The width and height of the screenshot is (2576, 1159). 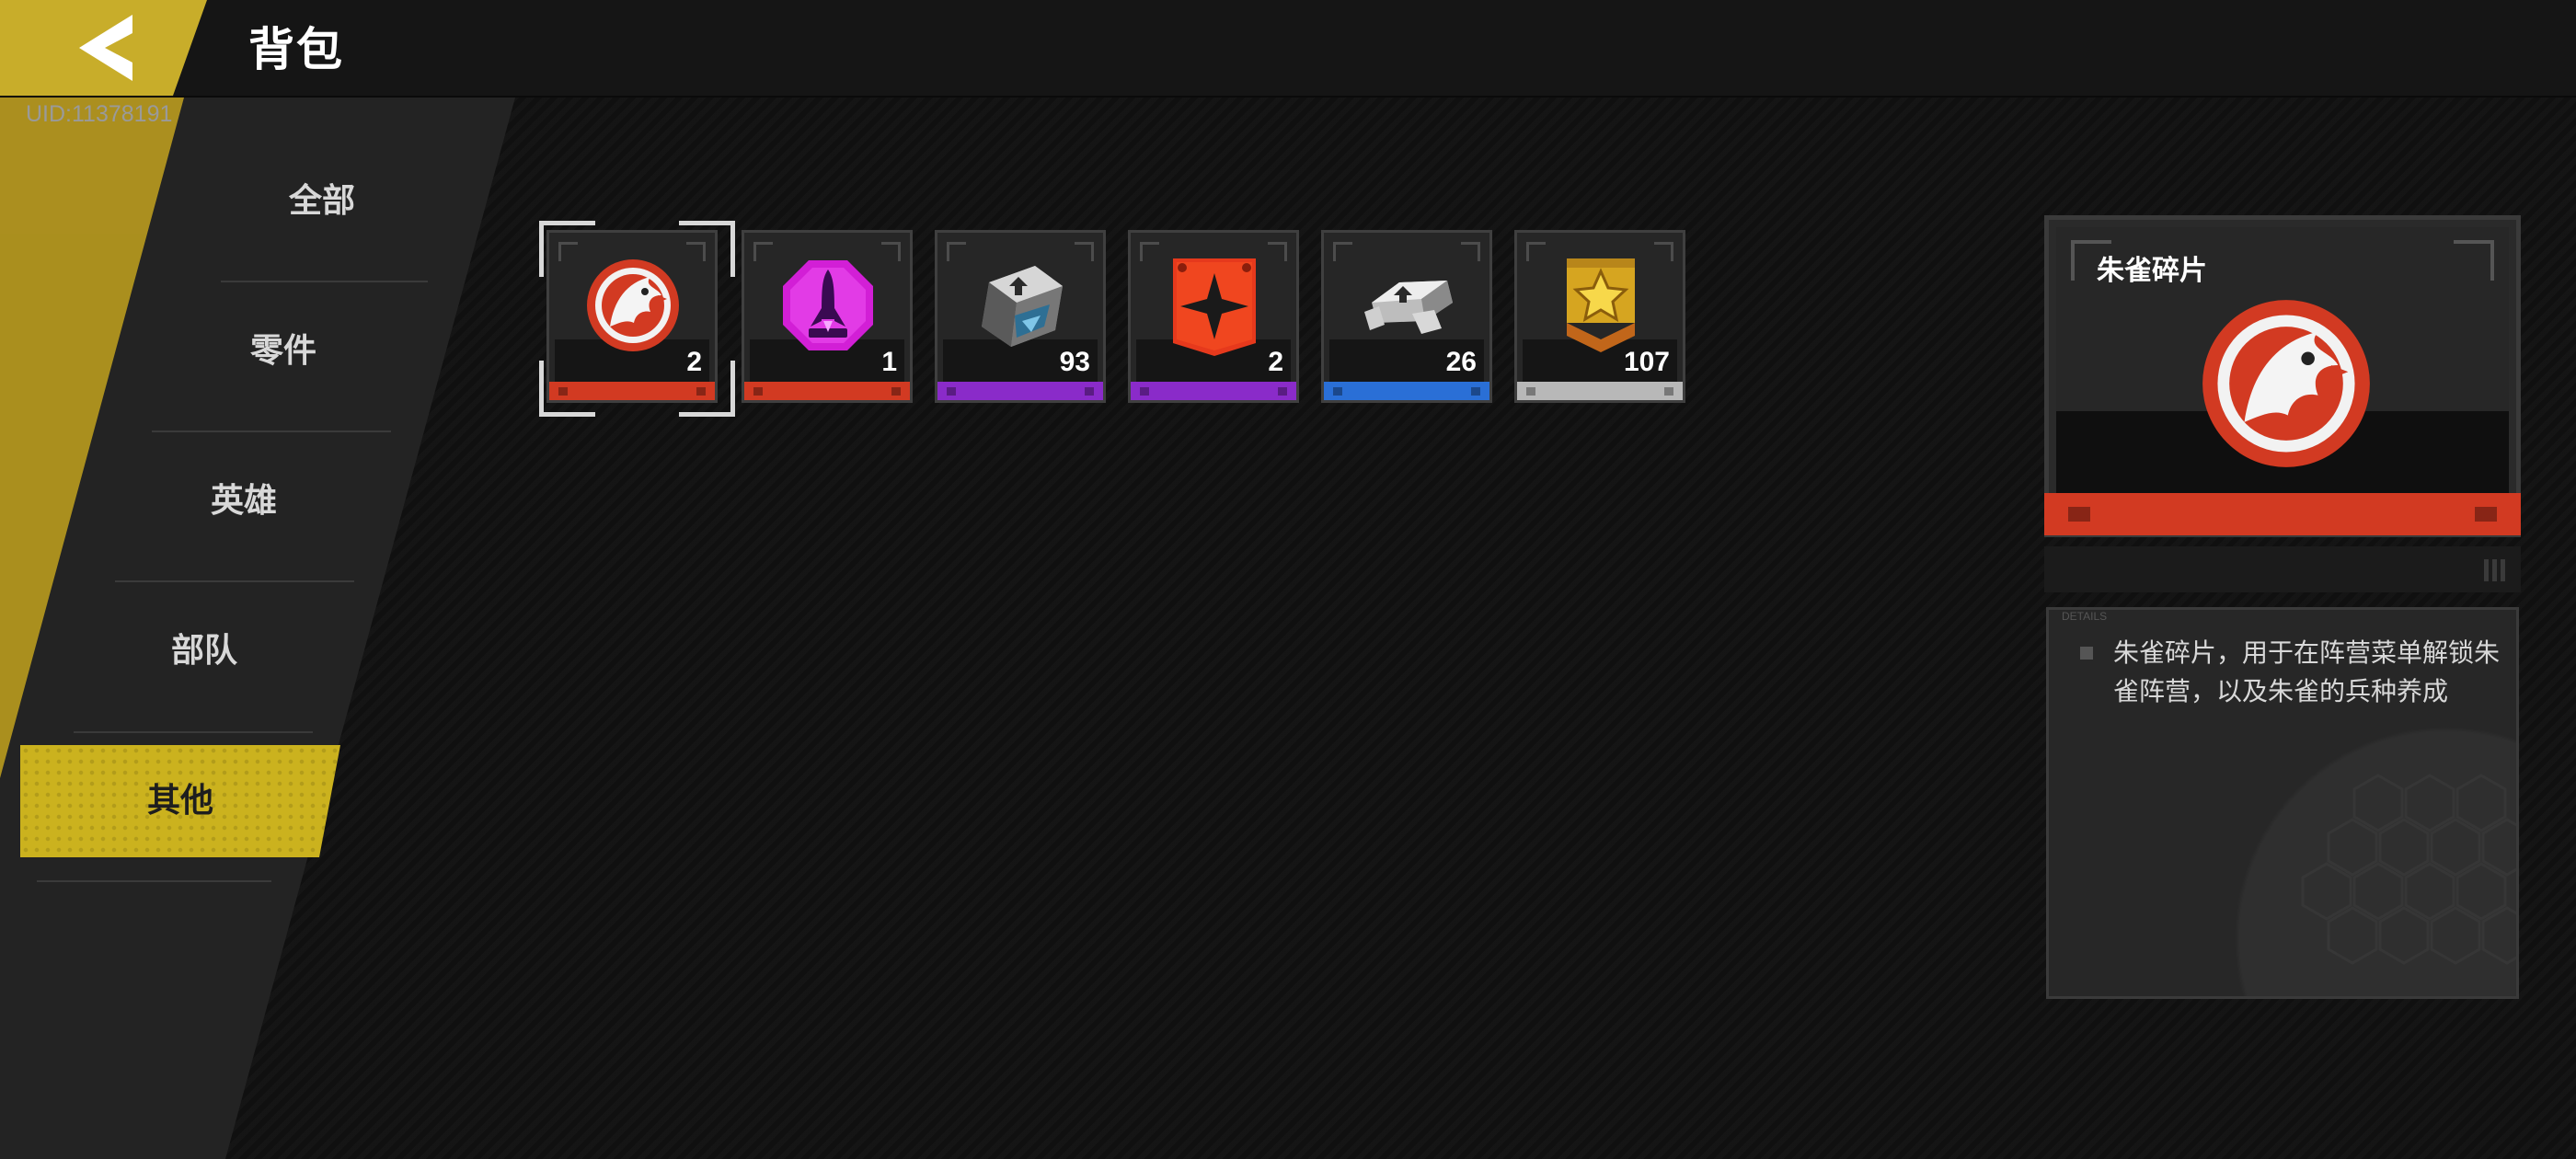 I want to click on hexagon-pattern-decor, so click(x=2408, y=869).